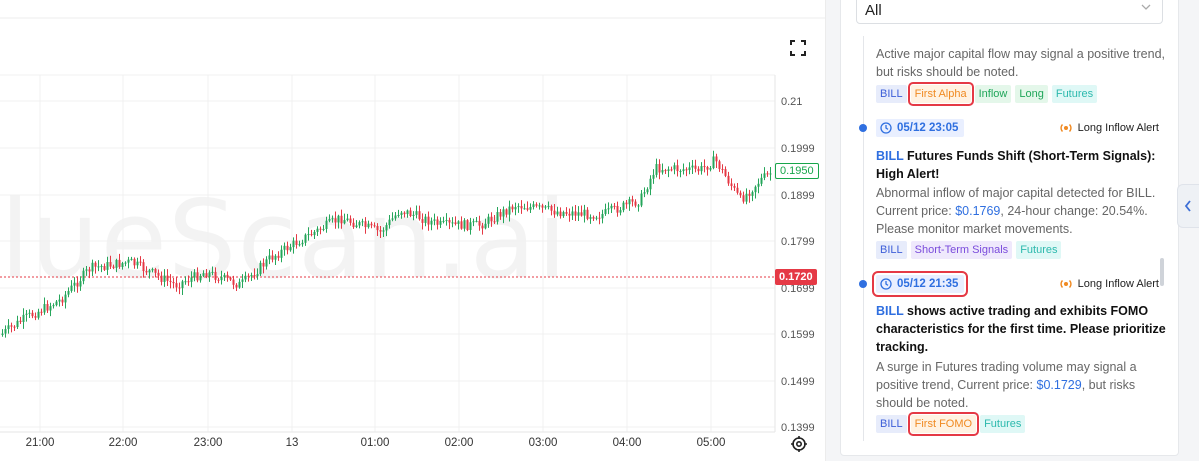  What do you see at coordinates (1162, 272) in the screenshot?
I see `feed-scrollbar` at bounding box center [1162, 272].